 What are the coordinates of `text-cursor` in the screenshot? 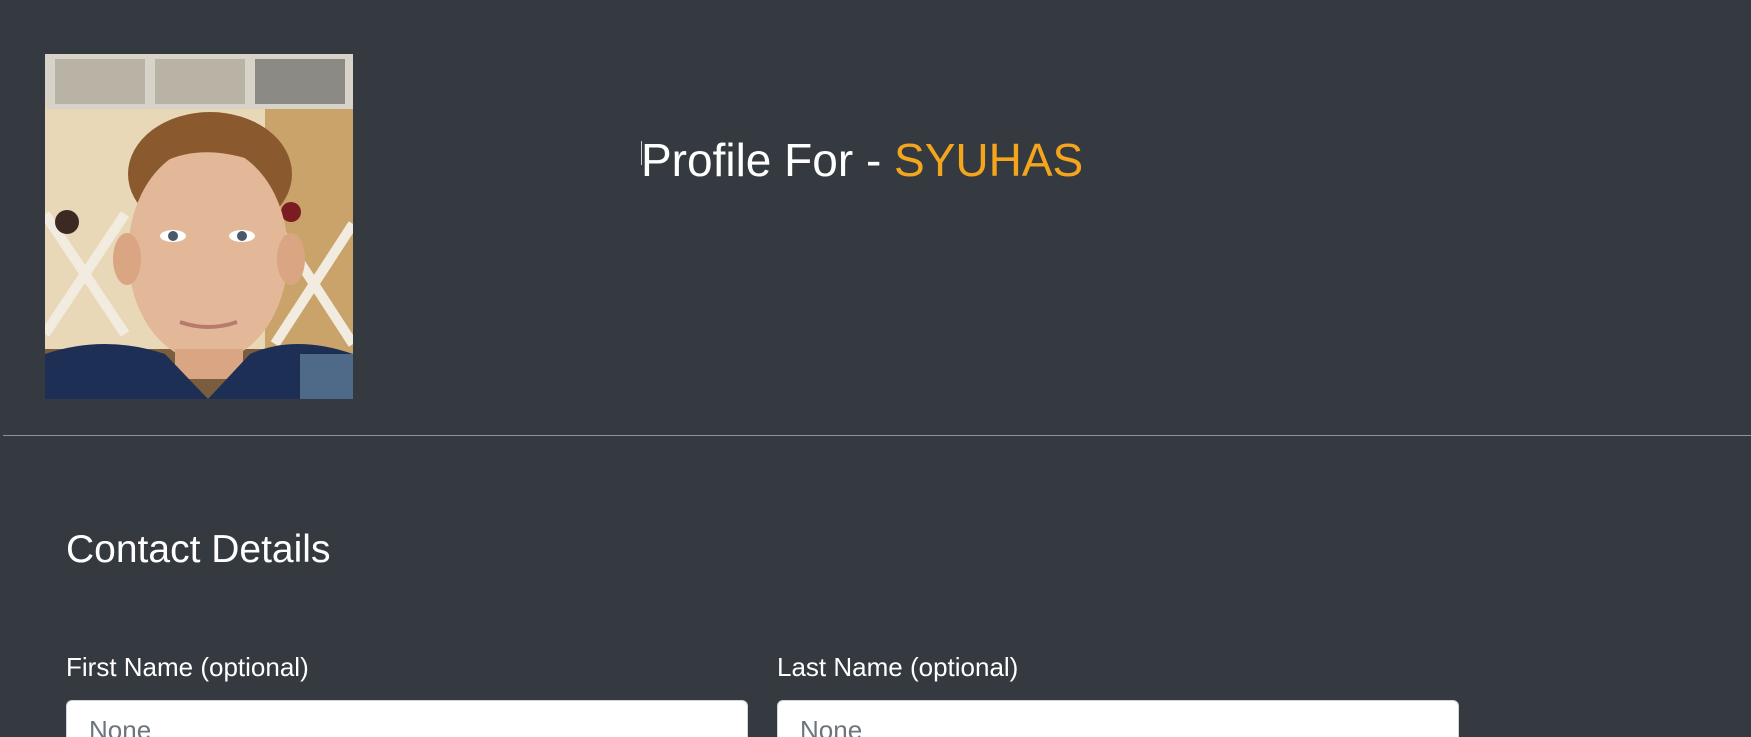 It's located at (641, 153).